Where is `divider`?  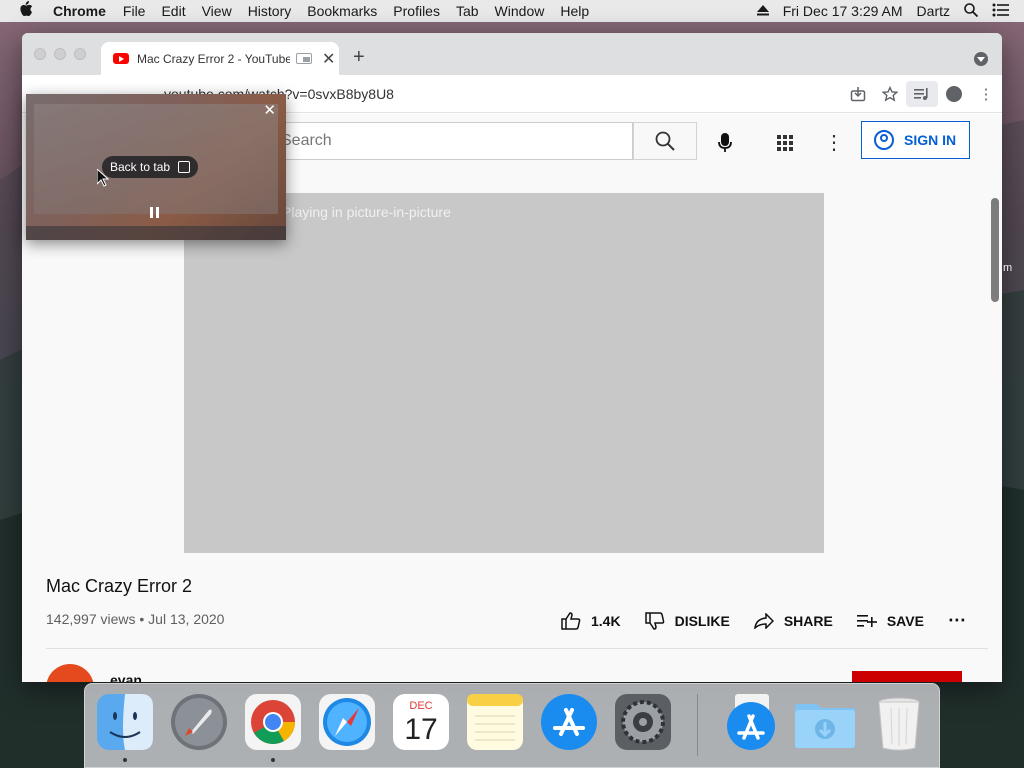 divider is located at coordinates (517, 648).